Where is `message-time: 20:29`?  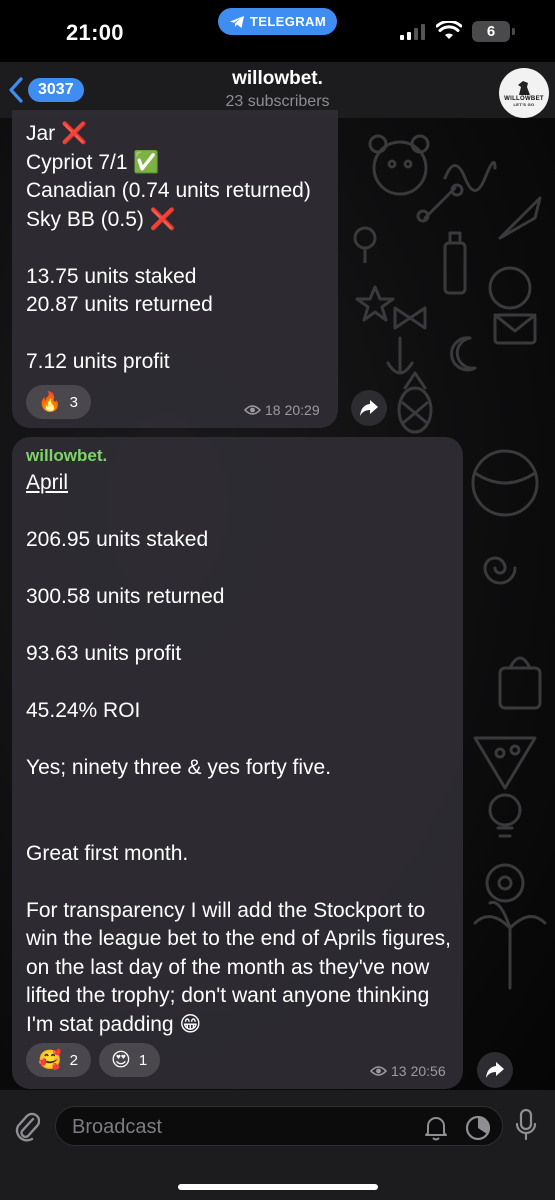 message-time: 20:29 is located at coordinates (302, 410).